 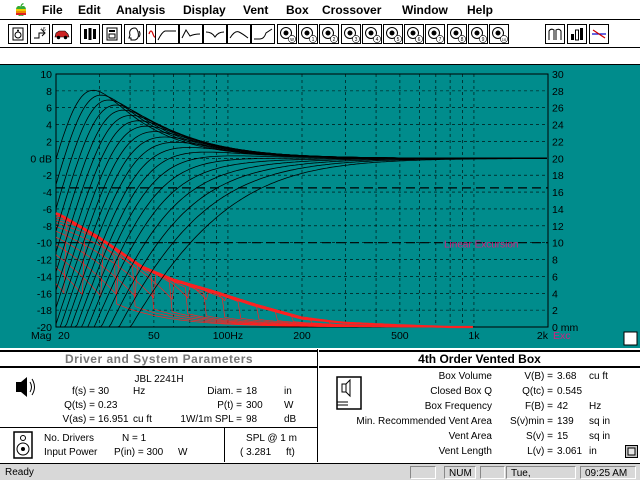 What do you see at coordinates (569, 392) in the screenshot?
I see `box-row-value: 0.545` at bounding box center [569, 392].